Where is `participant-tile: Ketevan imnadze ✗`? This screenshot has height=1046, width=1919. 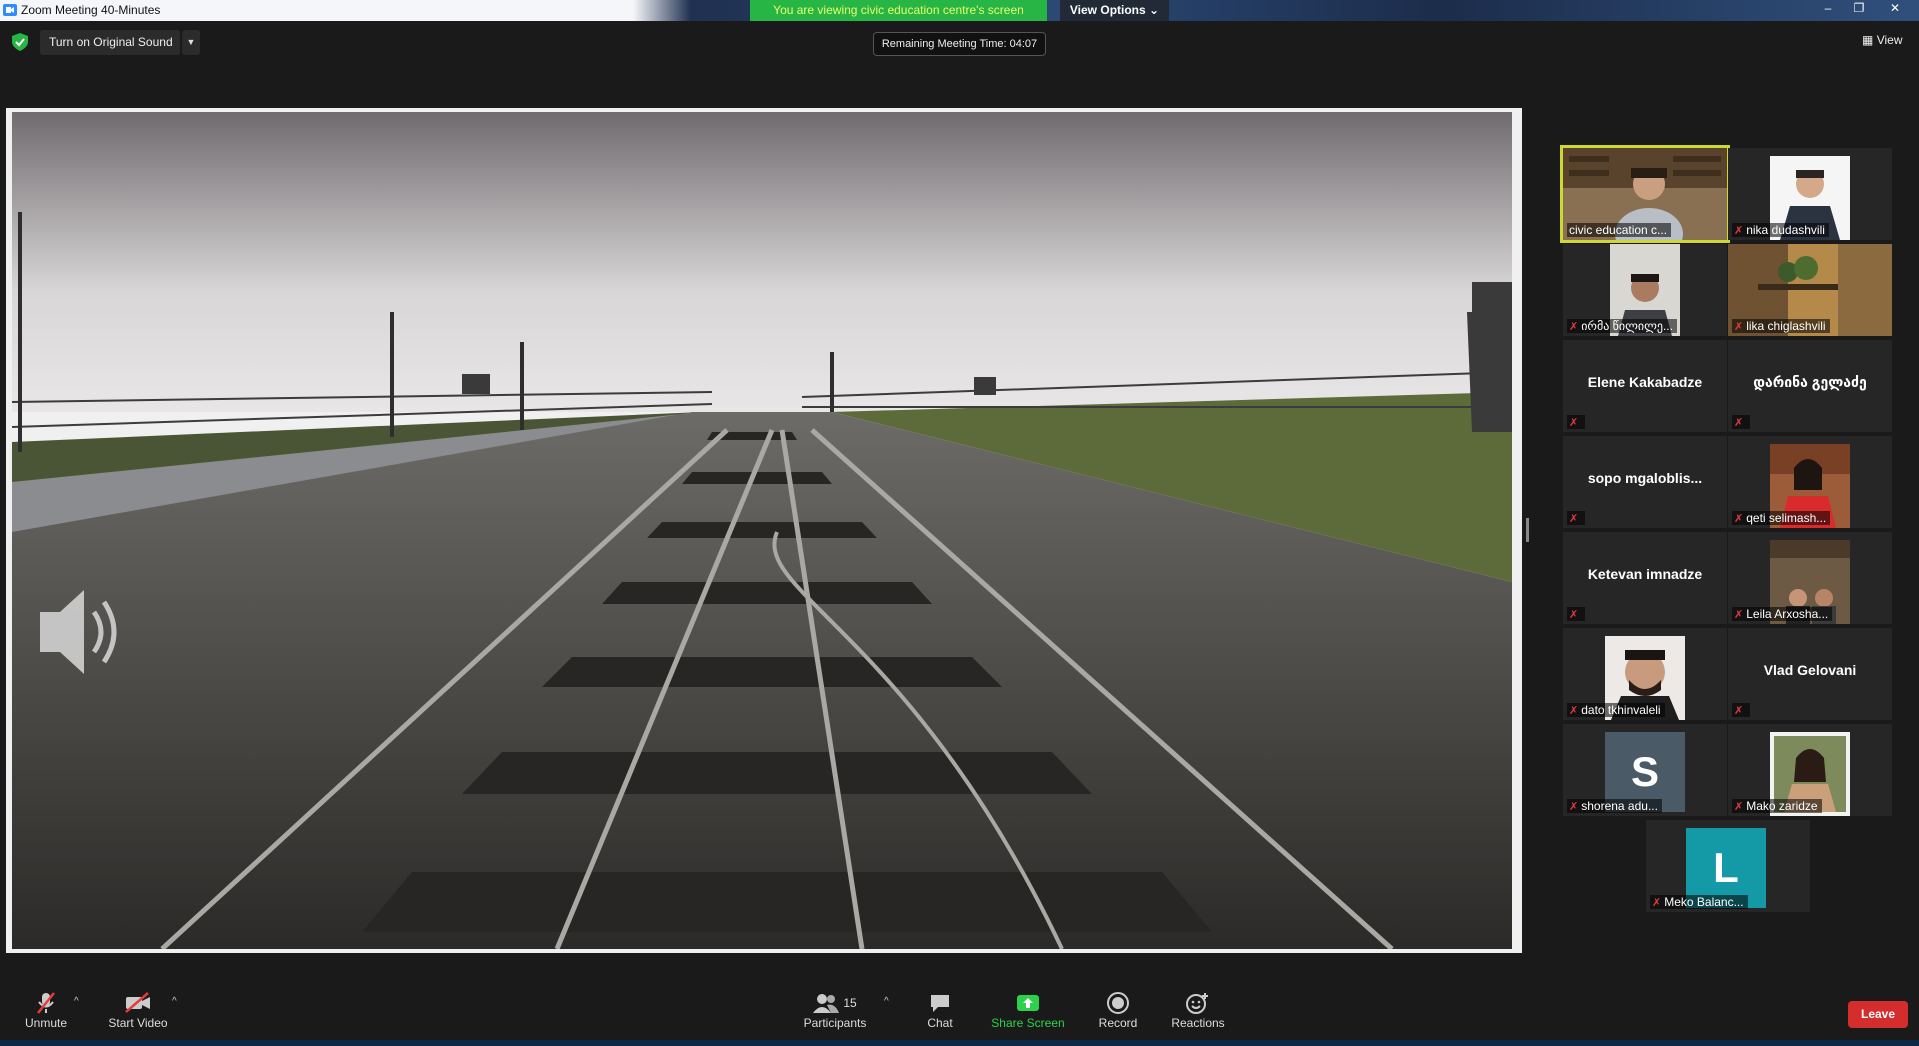 participant-tile: Ketevan imnadze ✗ is located at coordinates (1645, 578).